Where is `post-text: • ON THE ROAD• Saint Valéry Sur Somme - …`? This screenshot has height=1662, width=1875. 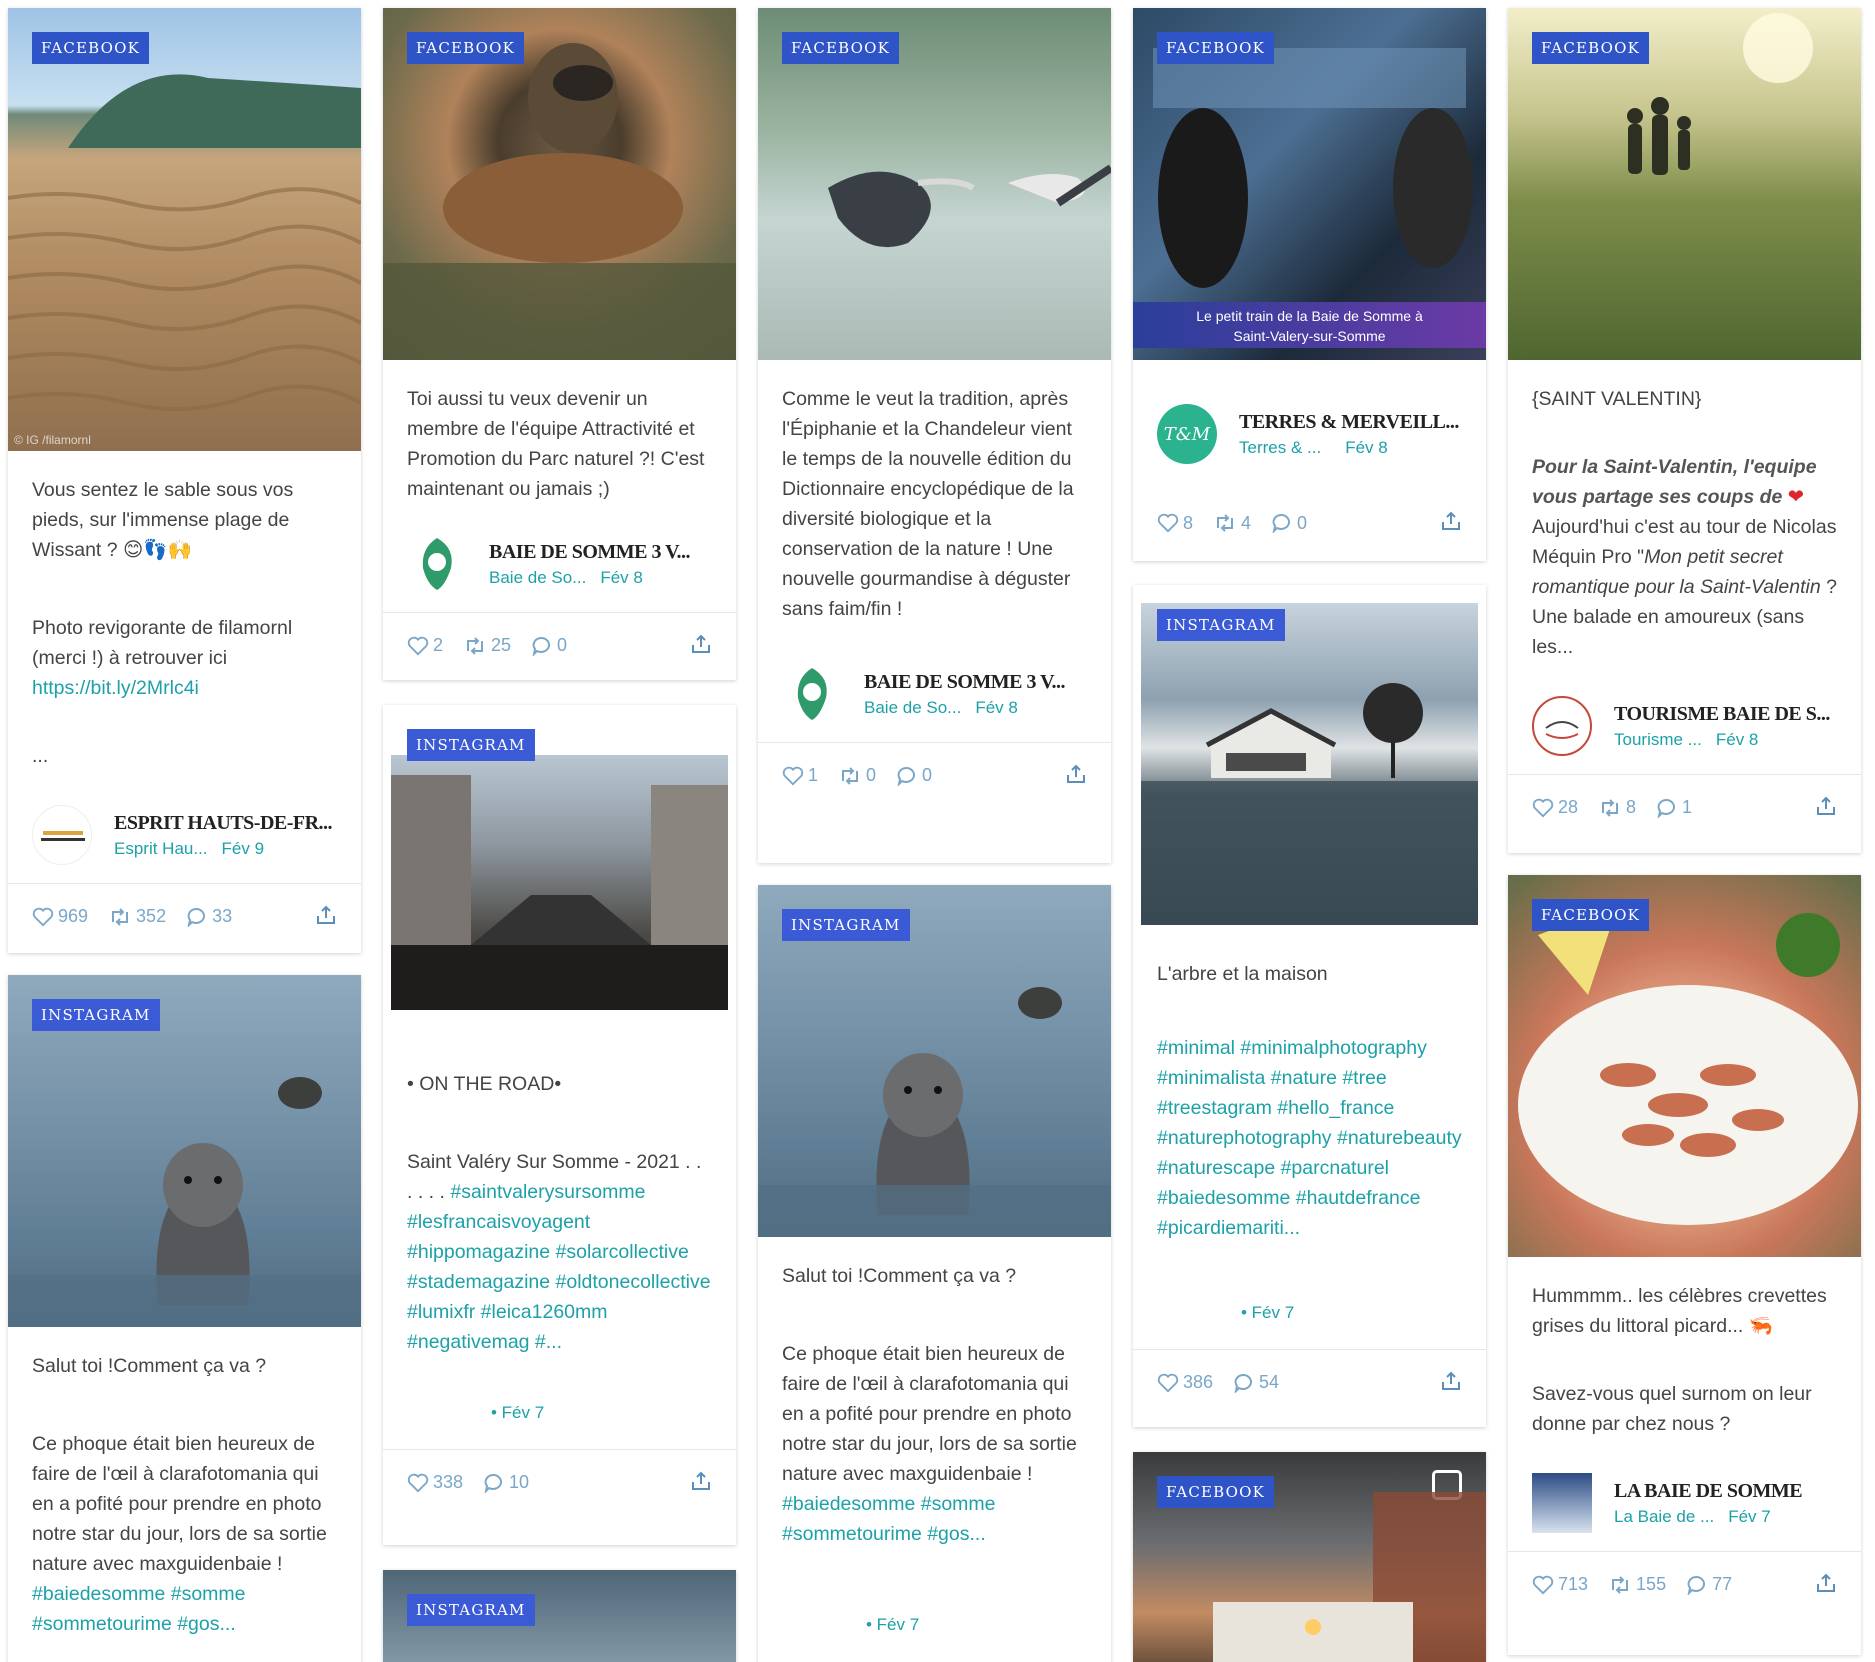
post-text: • ON THE ROAD• Saint Valéry Sur Somme - … is located at coordinates (559, 1191).